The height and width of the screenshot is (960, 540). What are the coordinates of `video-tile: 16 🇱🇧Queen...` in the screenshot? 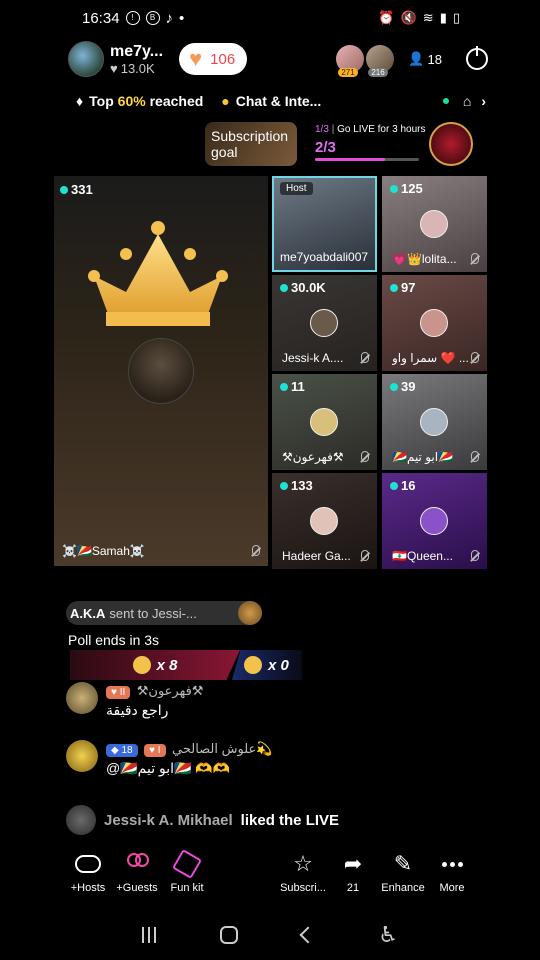 It's located at (434, 521).